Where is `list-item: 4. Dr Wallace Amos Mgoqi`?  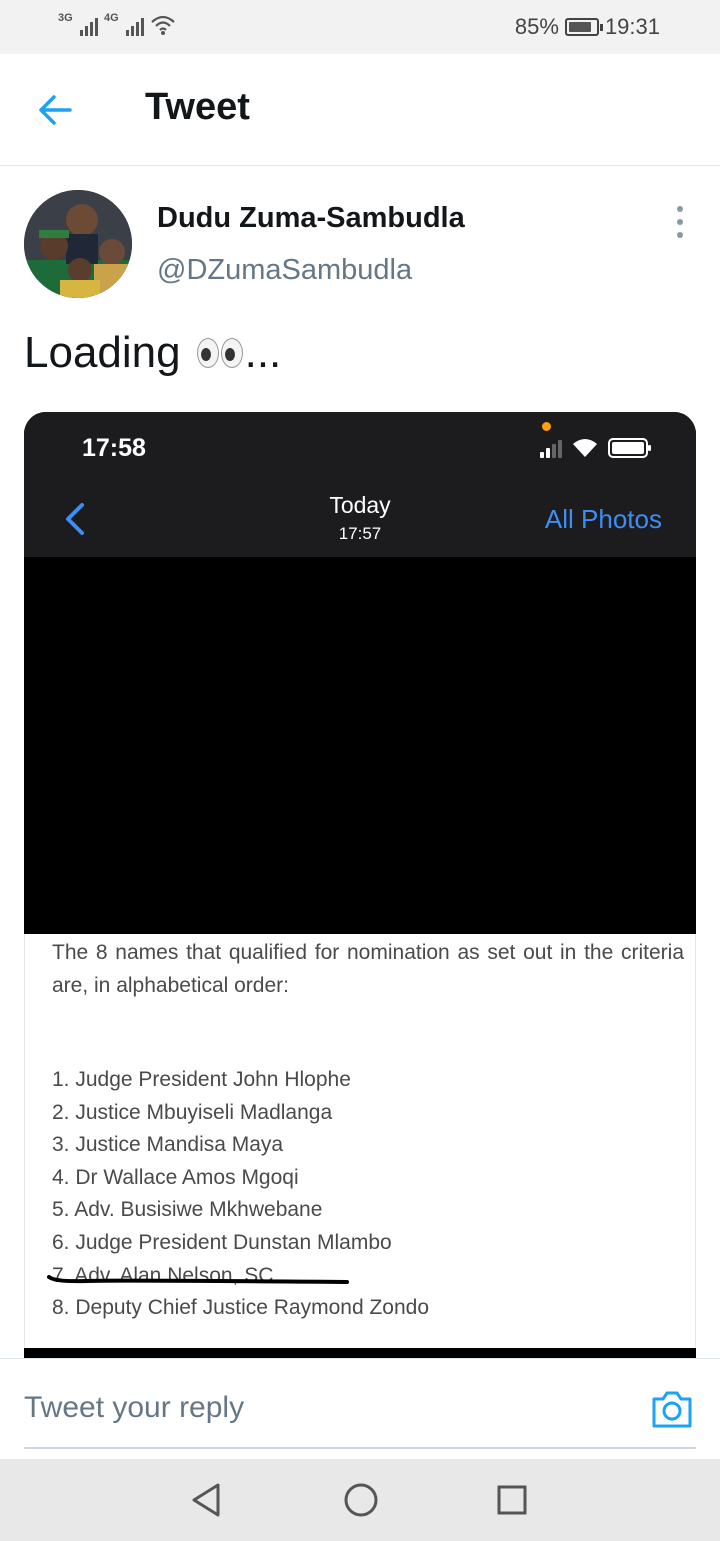 list-item: 4. Dr Wallace Amos Mgoqi is located at coordinates (175, 1177).